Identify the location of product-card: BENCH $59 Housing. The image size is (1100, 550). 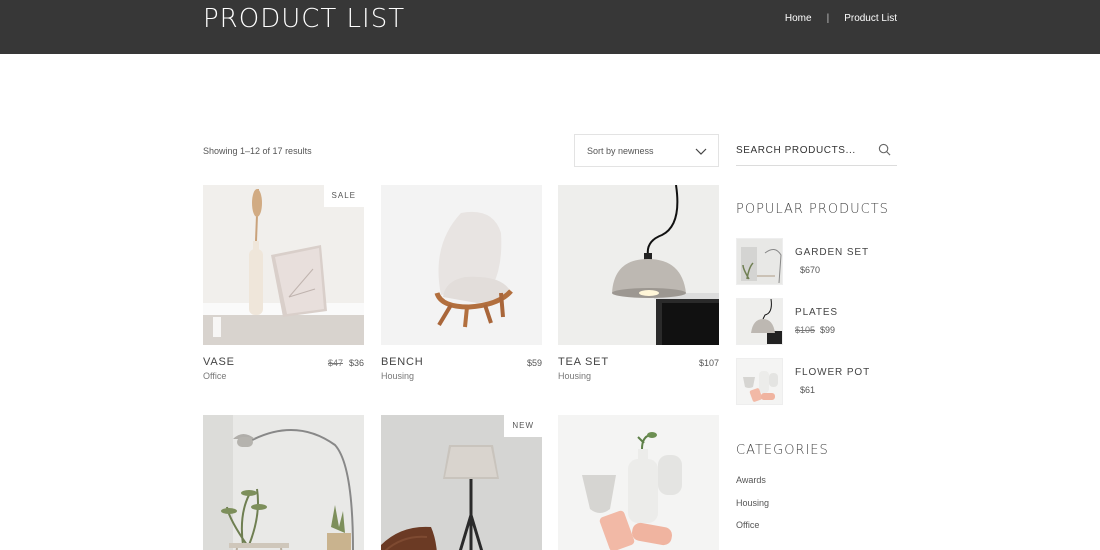
(461, 283).